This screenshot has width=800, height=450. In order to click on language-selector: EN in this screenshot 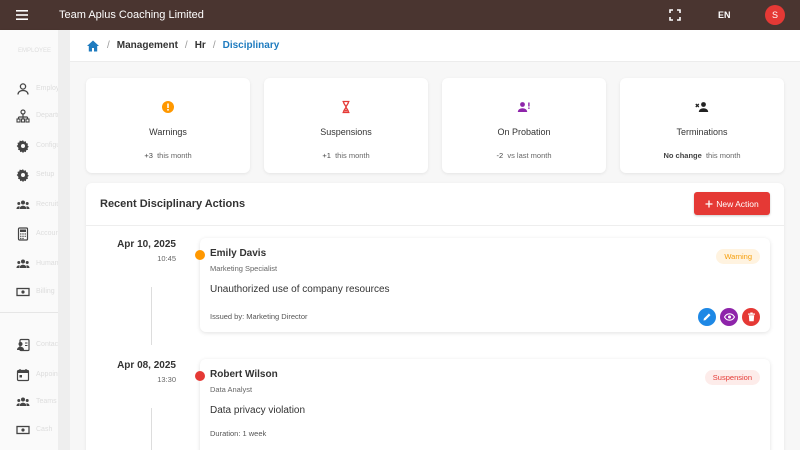, I will do `click(724, 15)`.